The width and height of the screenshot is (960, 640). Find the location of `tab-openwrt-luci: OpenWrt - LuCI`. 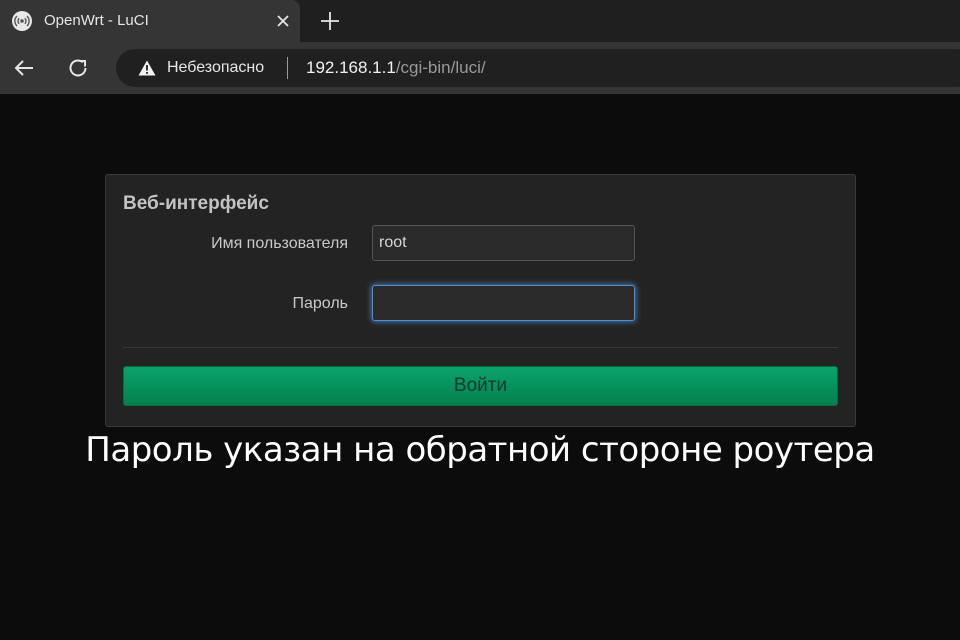

tab-openwrt-luci: OpenWrt - LuCI is located at coordinates (150, 21).